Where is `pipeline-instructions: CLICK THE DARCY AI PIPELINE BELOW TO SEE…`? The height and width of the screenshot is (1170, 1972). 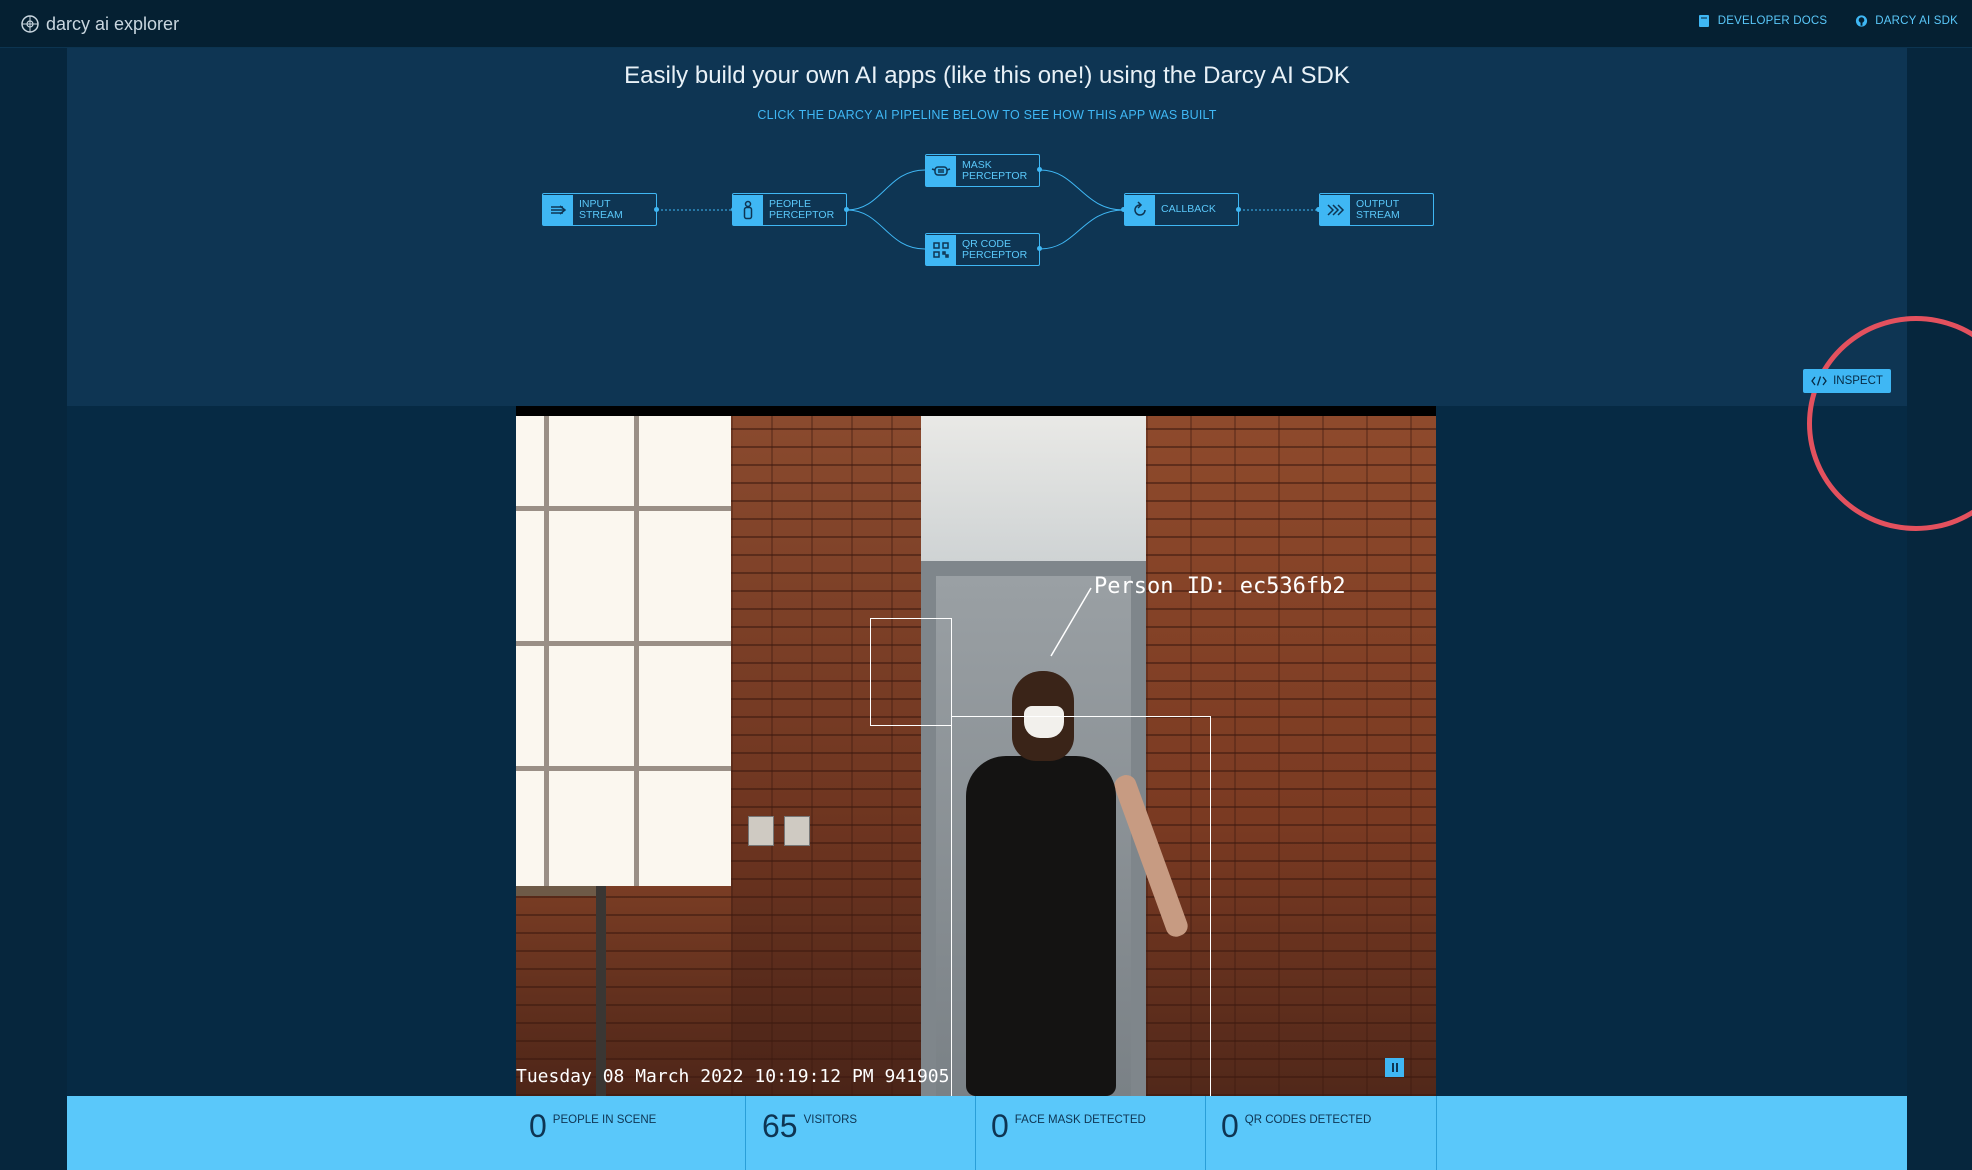 pipeline-instructions: CLICK THE DARCY AI PIPELINE BELOW TO SEE… is located at coordinates (987, 115).